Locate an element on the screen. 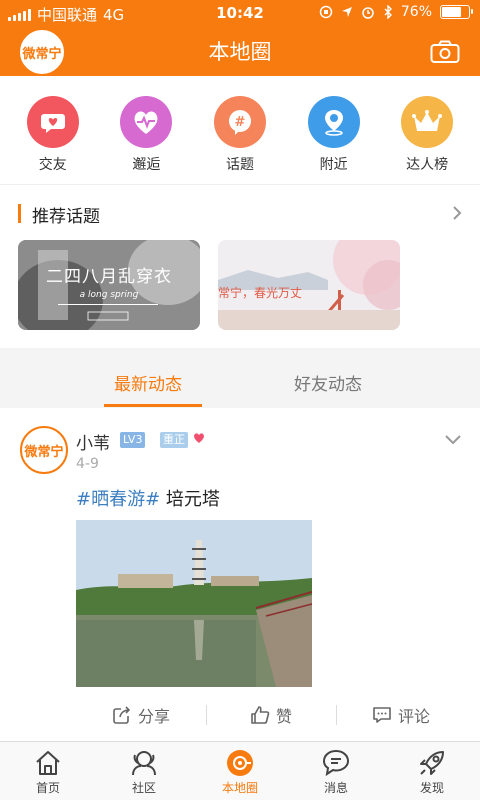 The width and height of the screenshot is (480, 800). comment-icon is located at coordinates (382, 715).